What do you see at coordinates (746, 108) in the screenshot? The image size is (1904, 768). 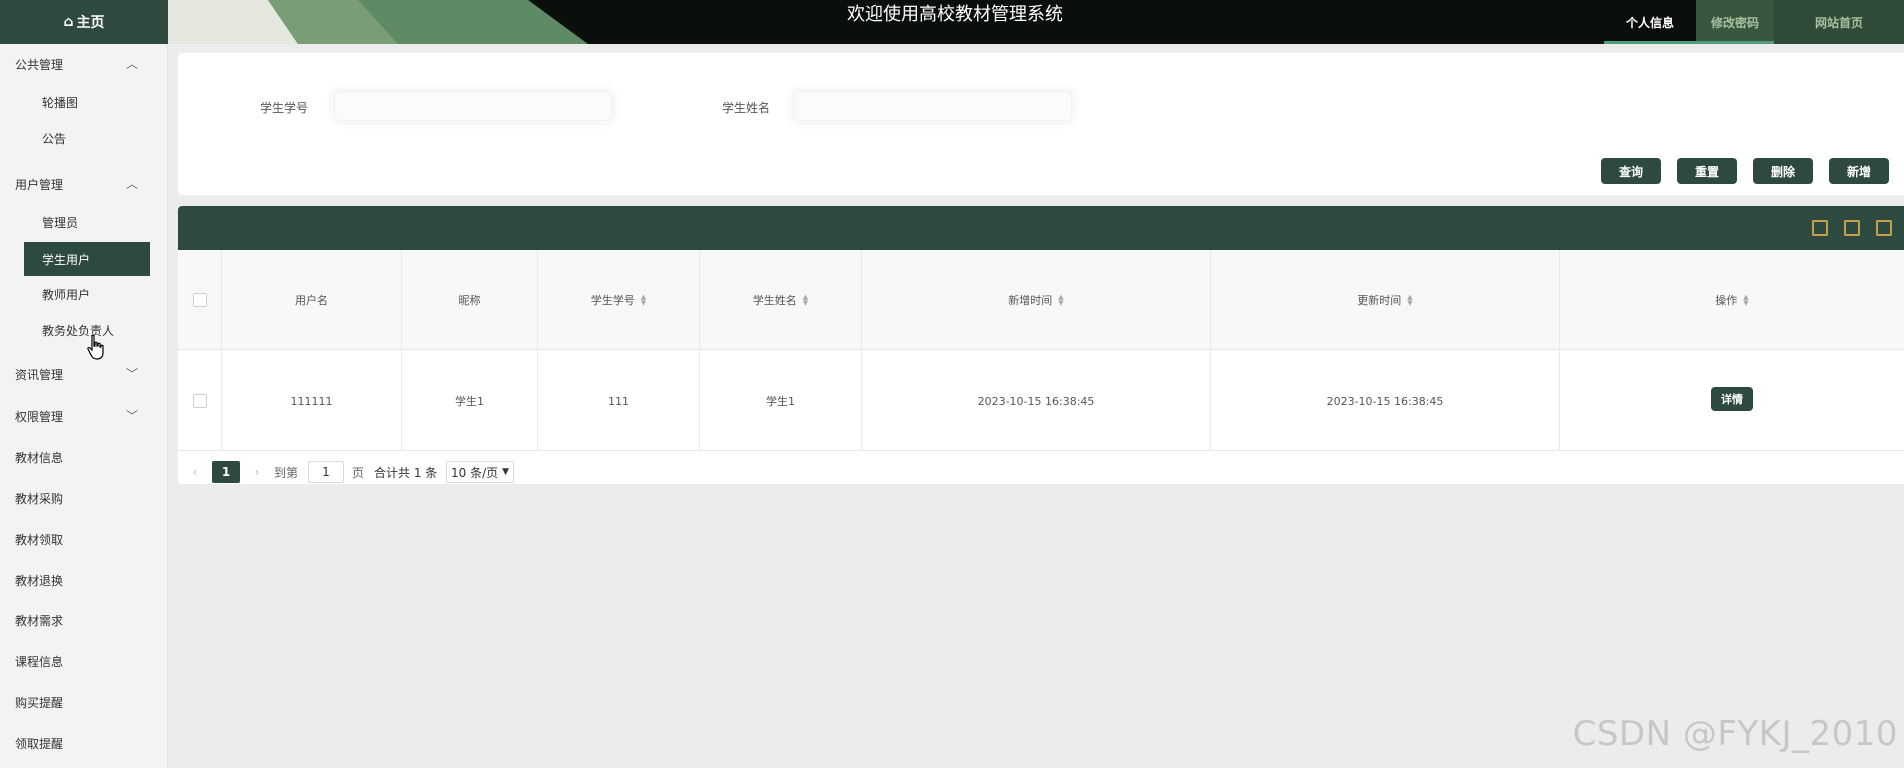 I see `student-name-label: 学生姓名` at bounding box center [746, 108].